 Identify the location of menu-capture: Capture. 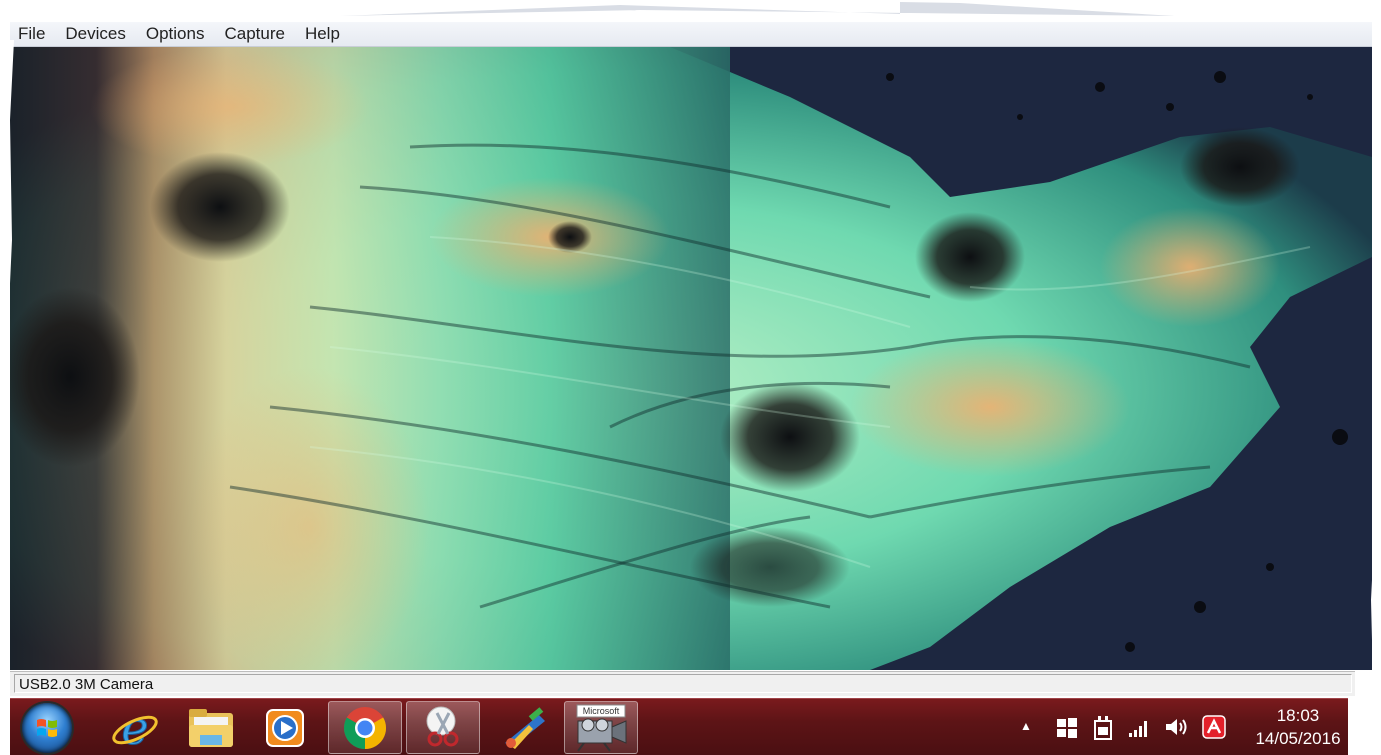
(254, 34).